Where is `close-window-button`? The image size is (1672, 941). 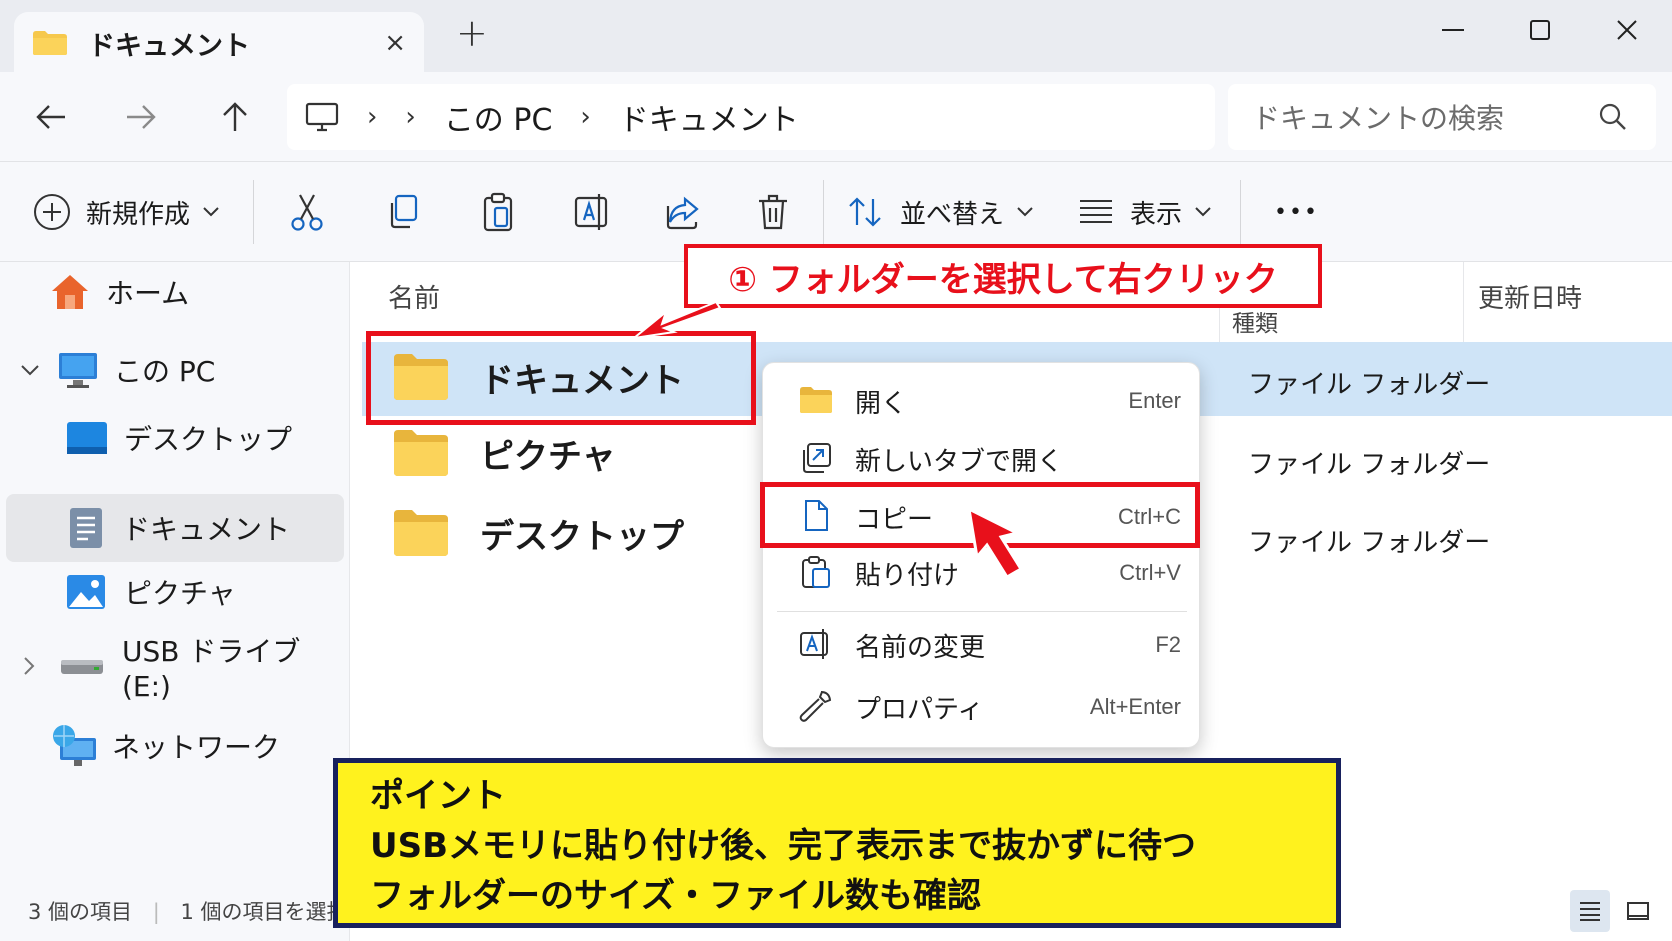 close-window-button is located at coordinates (1627, 30).